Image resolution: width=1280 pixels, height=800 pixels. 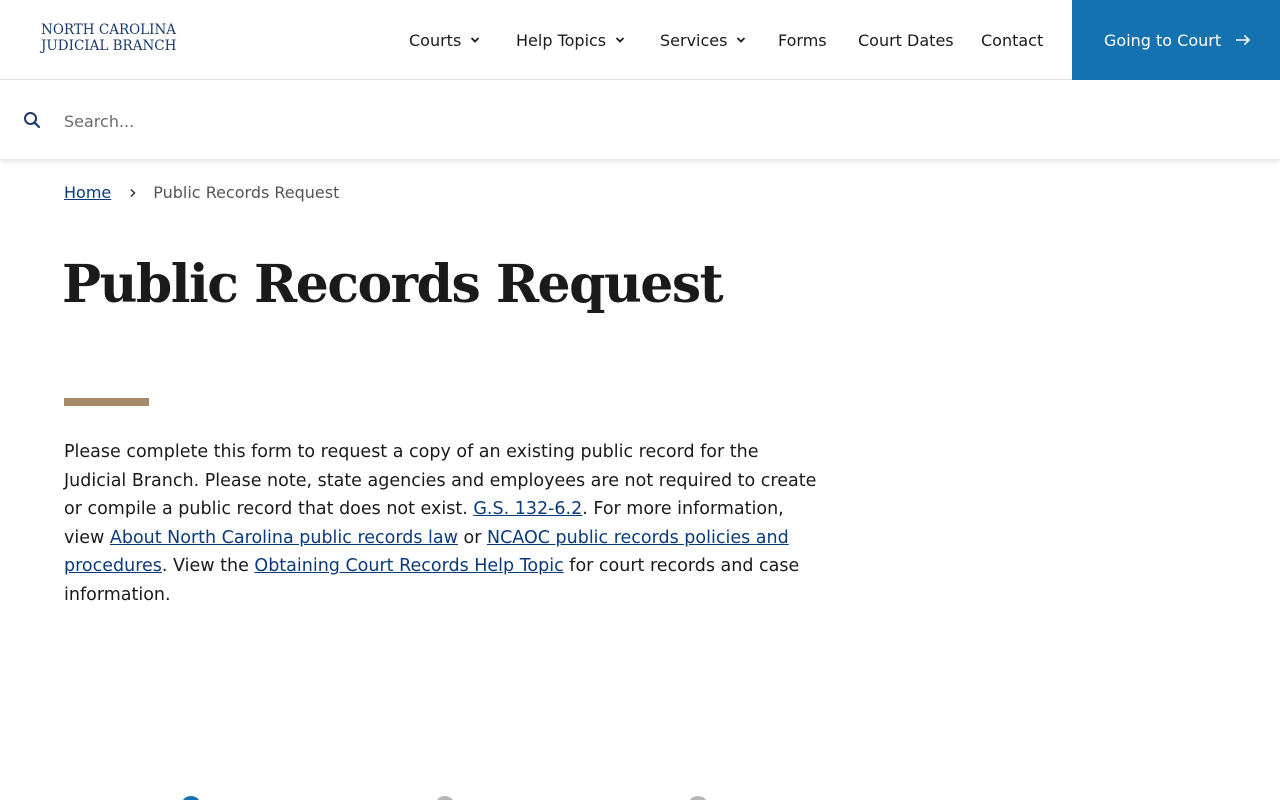 I want to click on logo-line-1: NORTH CAROLINA, so click(x=109, y=30).